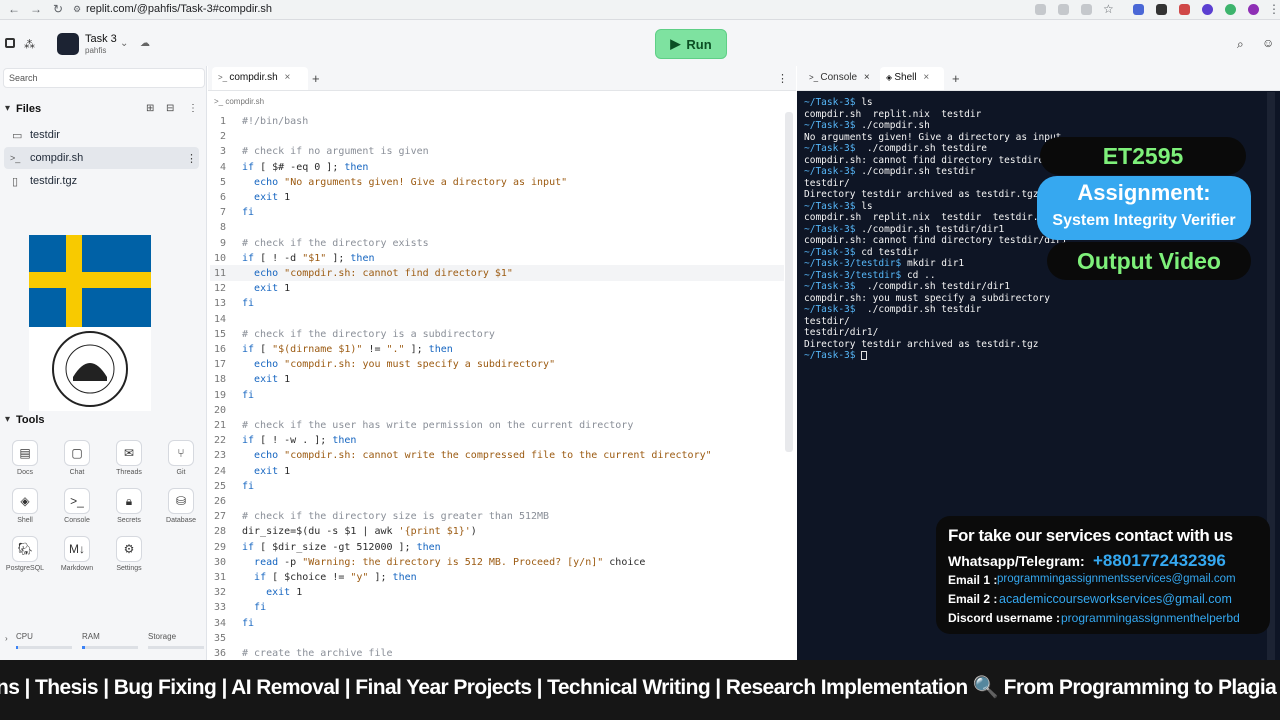 Image resolution: width=1280 pixels, height=720 pixels. What do you see at coordinates (912, 78) in the screenshot?
I see `tab-shell: ◈ Shell ×` at bounding box center [912, 78].